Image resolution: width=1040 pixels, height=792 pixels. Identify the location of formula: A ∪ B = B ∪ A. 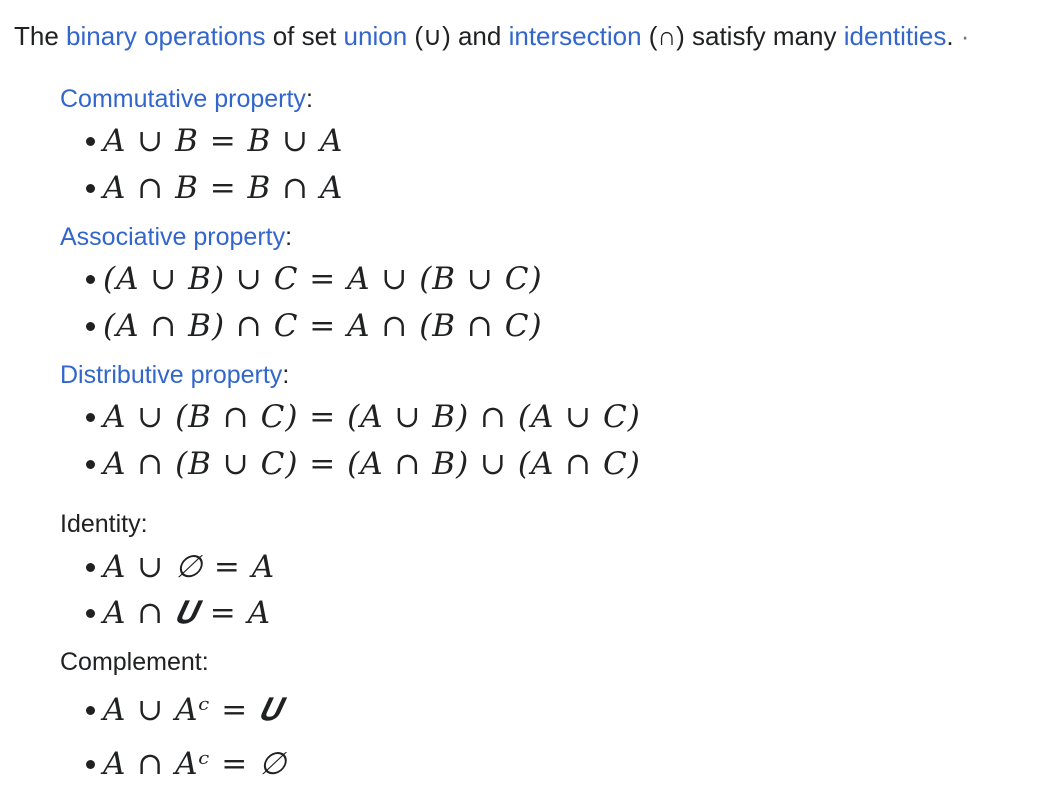
(223, 141).